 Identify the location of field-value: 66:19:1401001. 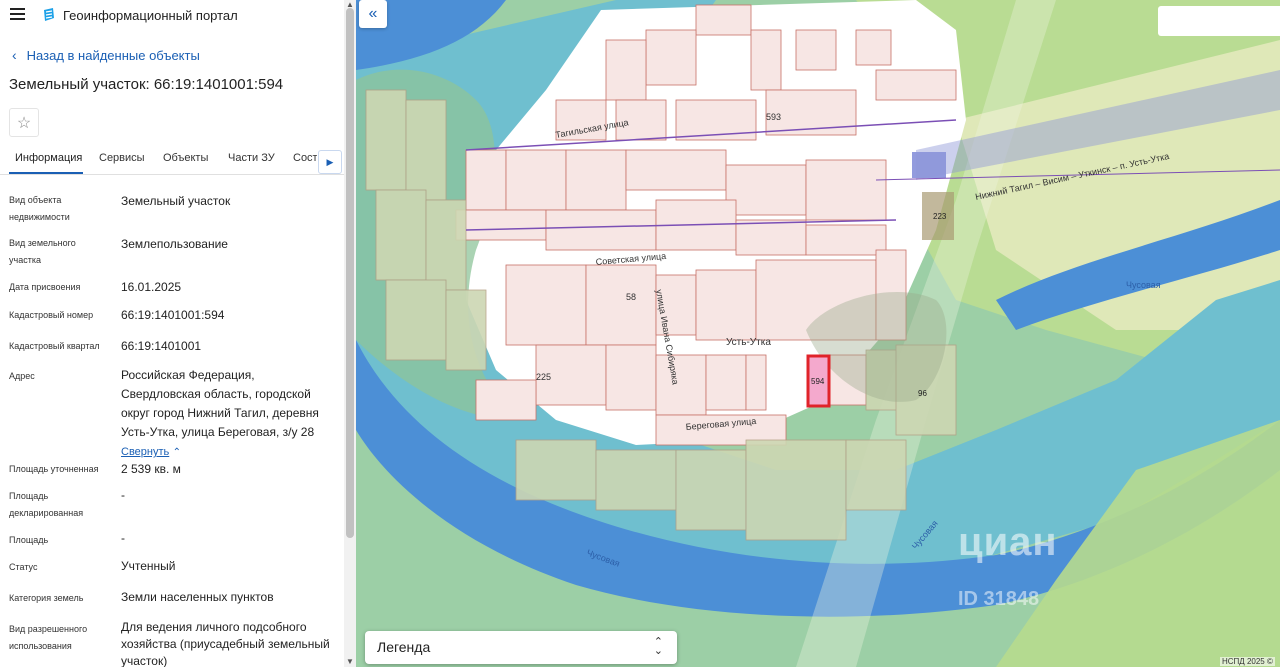
(161, 346).